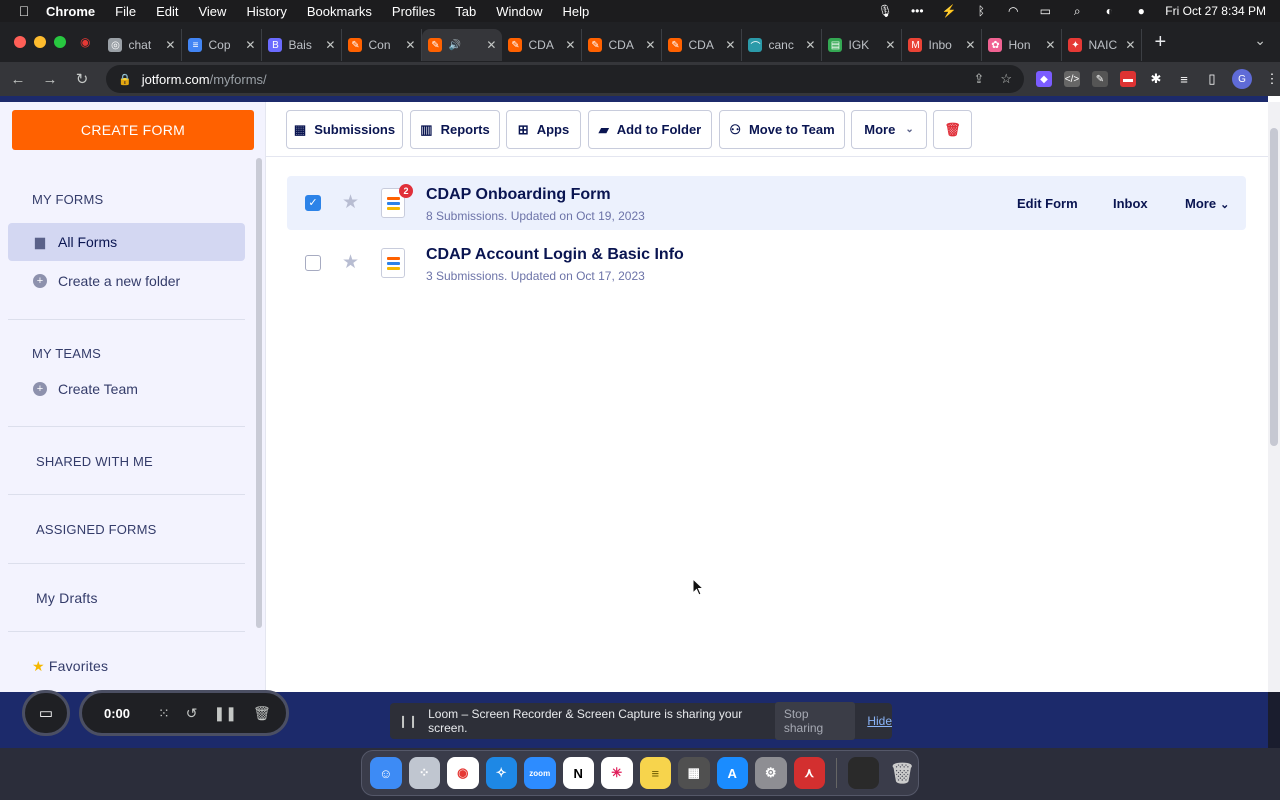 This screenshot has width=1280, height=800. Describe the element at coordinates (225, 713) in the screenshot. I see `pause-icon: ❚❚` at that location.